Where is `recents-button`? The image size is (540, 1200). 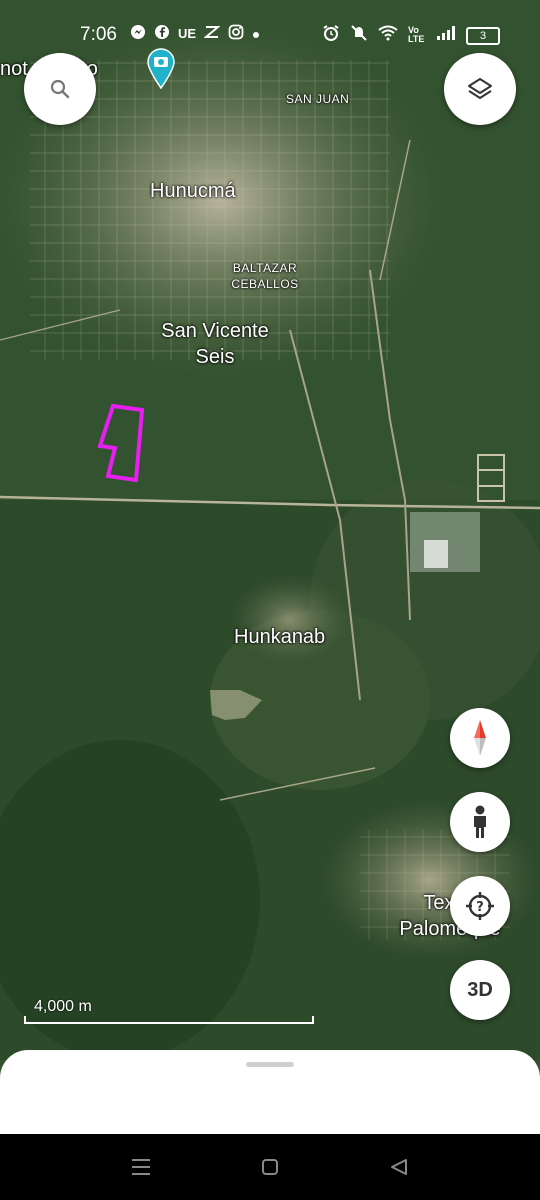 recents-button is located at coordinates (141, 1167).